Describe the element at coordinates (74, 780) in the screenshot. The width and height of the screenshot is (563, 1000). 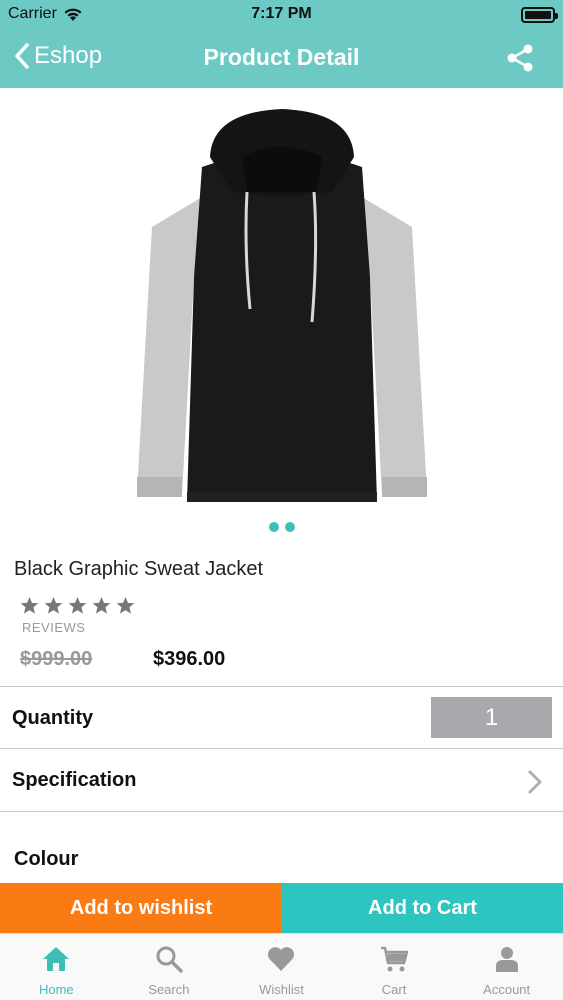
I see `specification-label: Specification` at that location.